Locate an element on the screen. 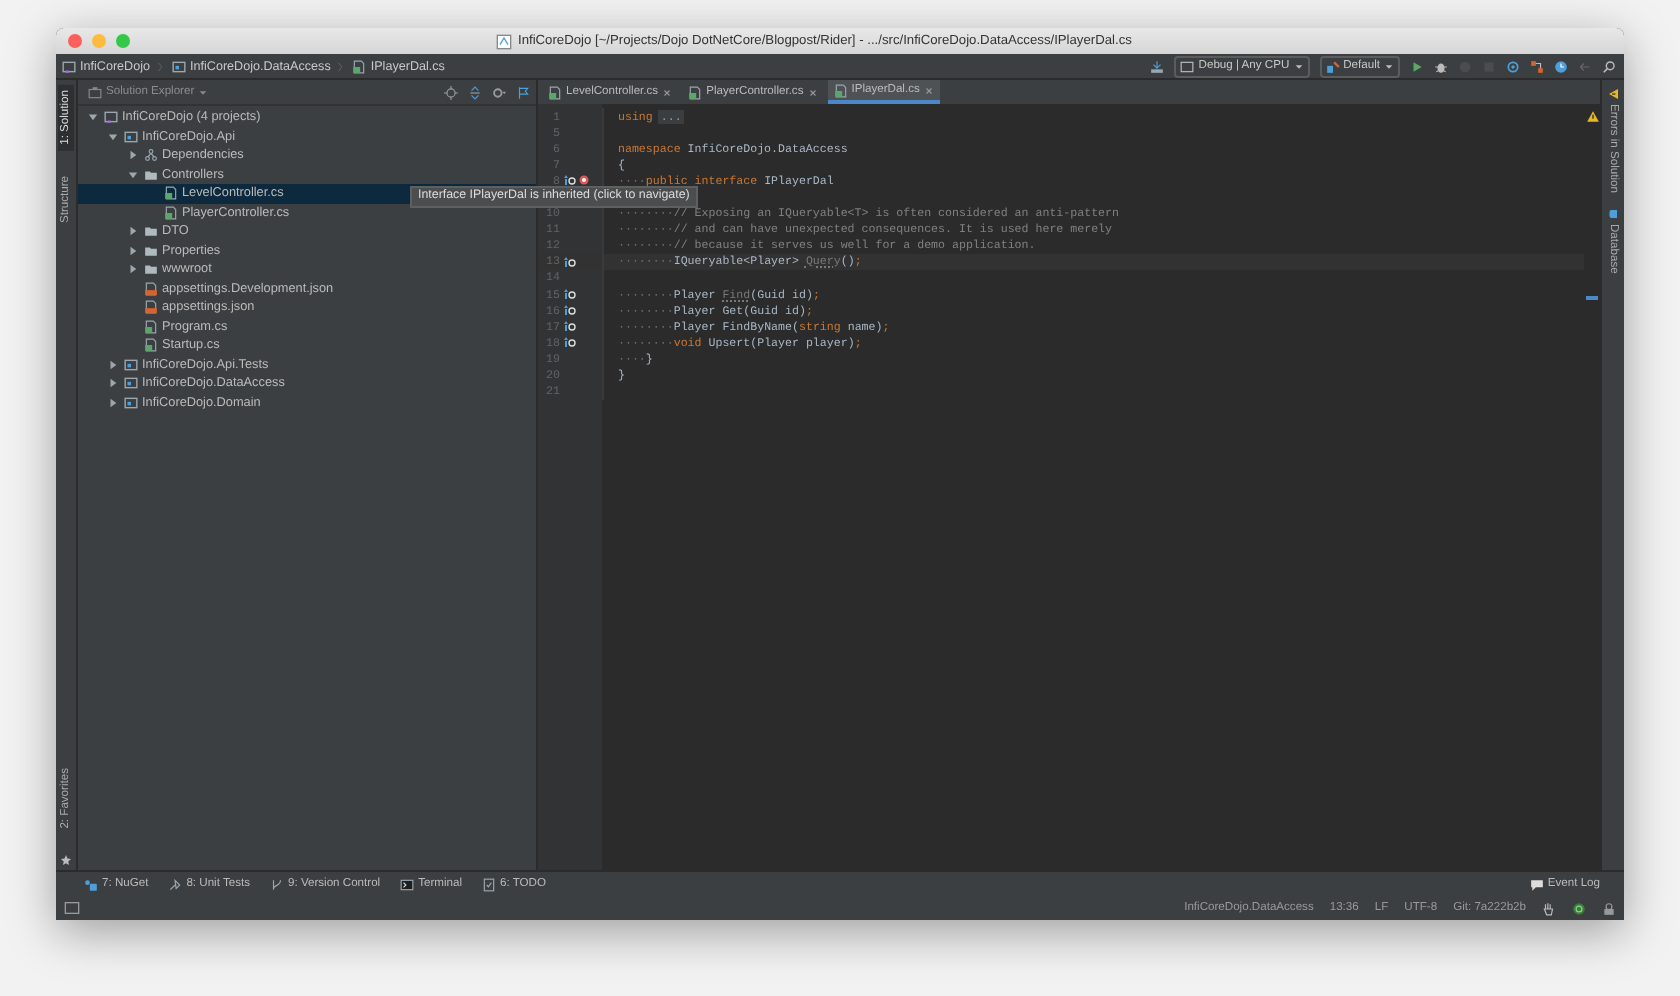  database-icon is located at coordinates (1613, 214).